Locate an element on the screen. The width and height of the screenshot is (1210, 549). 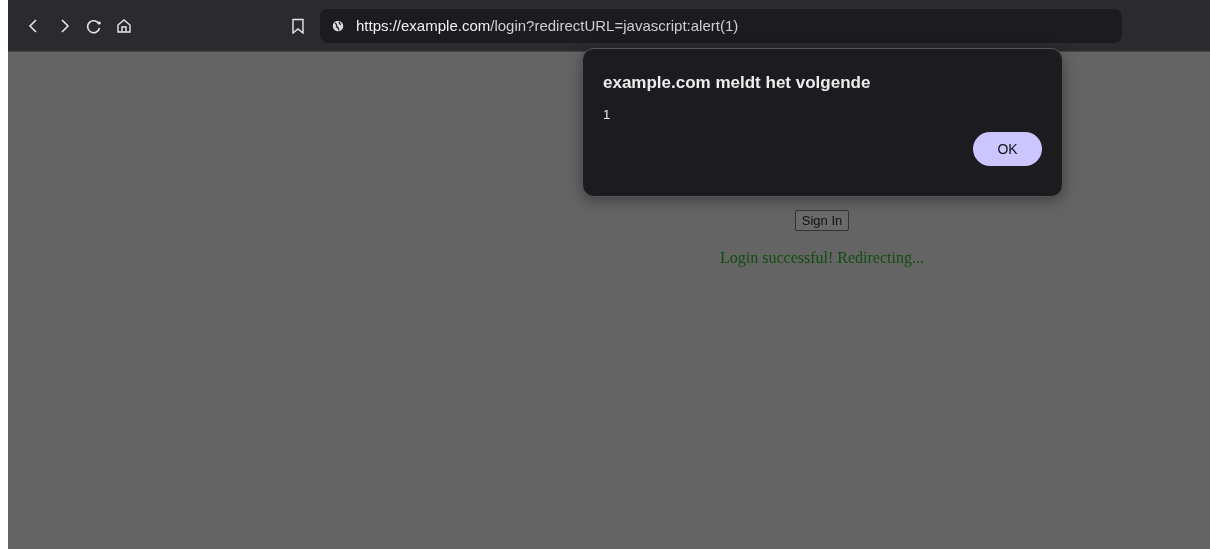
dialog-message: 1 is located at coordinates (607, 114).